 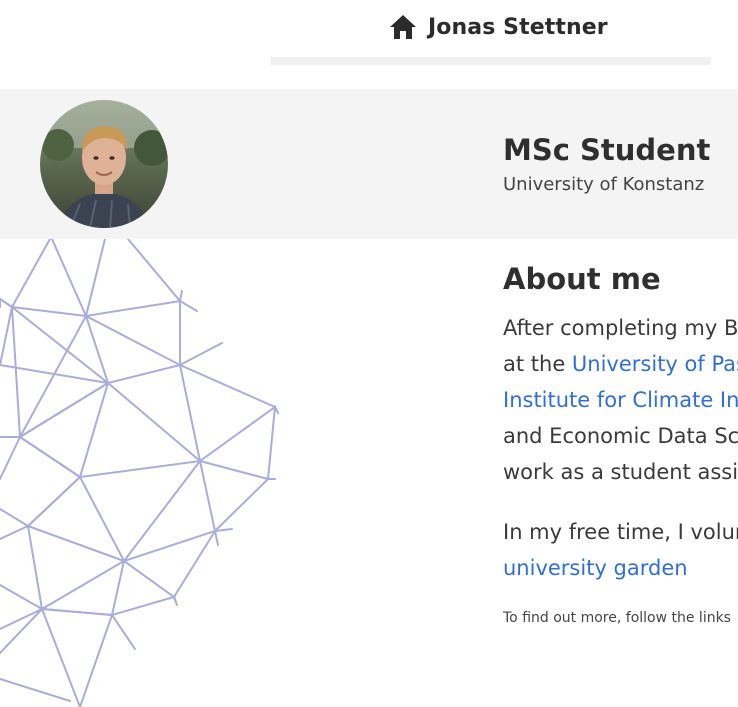 I want to click on free-time-text: In my free time, I volun, so click(x=620, y=532).